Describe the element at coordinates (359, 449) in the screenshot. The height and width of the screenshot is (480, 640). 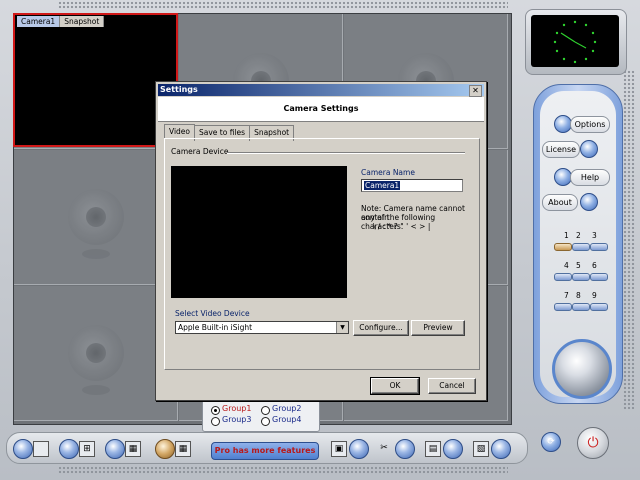
I see `monitor-orb-icon` at that location.